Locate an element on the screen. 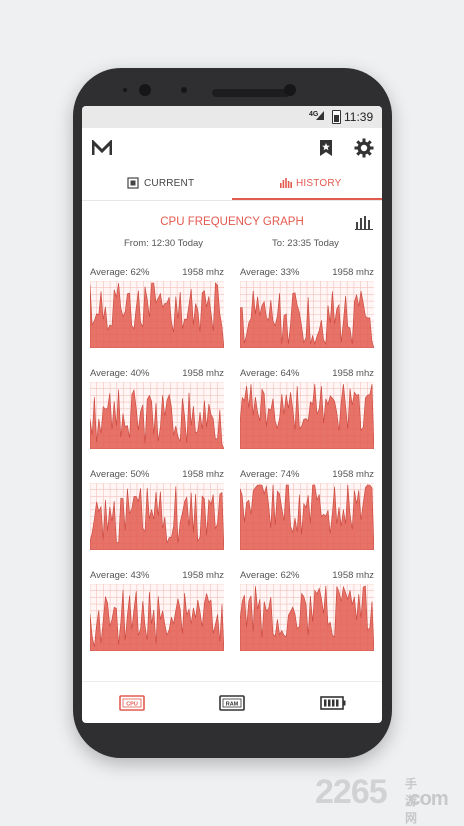 The width and height of the screenshot is (464, 826). cpu-nav-label: CPU is located at coordinates (132, 705).